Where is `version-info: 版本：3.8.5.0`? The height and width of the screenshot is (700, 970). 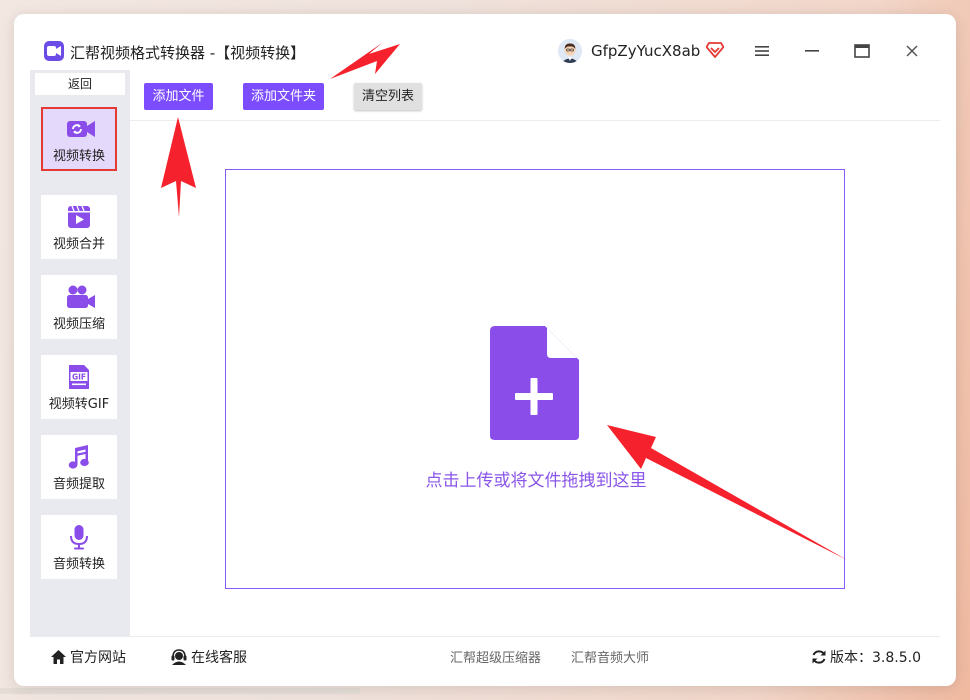
version-info: 版本：3.8.5.0 is located at coordinates (866, 657).